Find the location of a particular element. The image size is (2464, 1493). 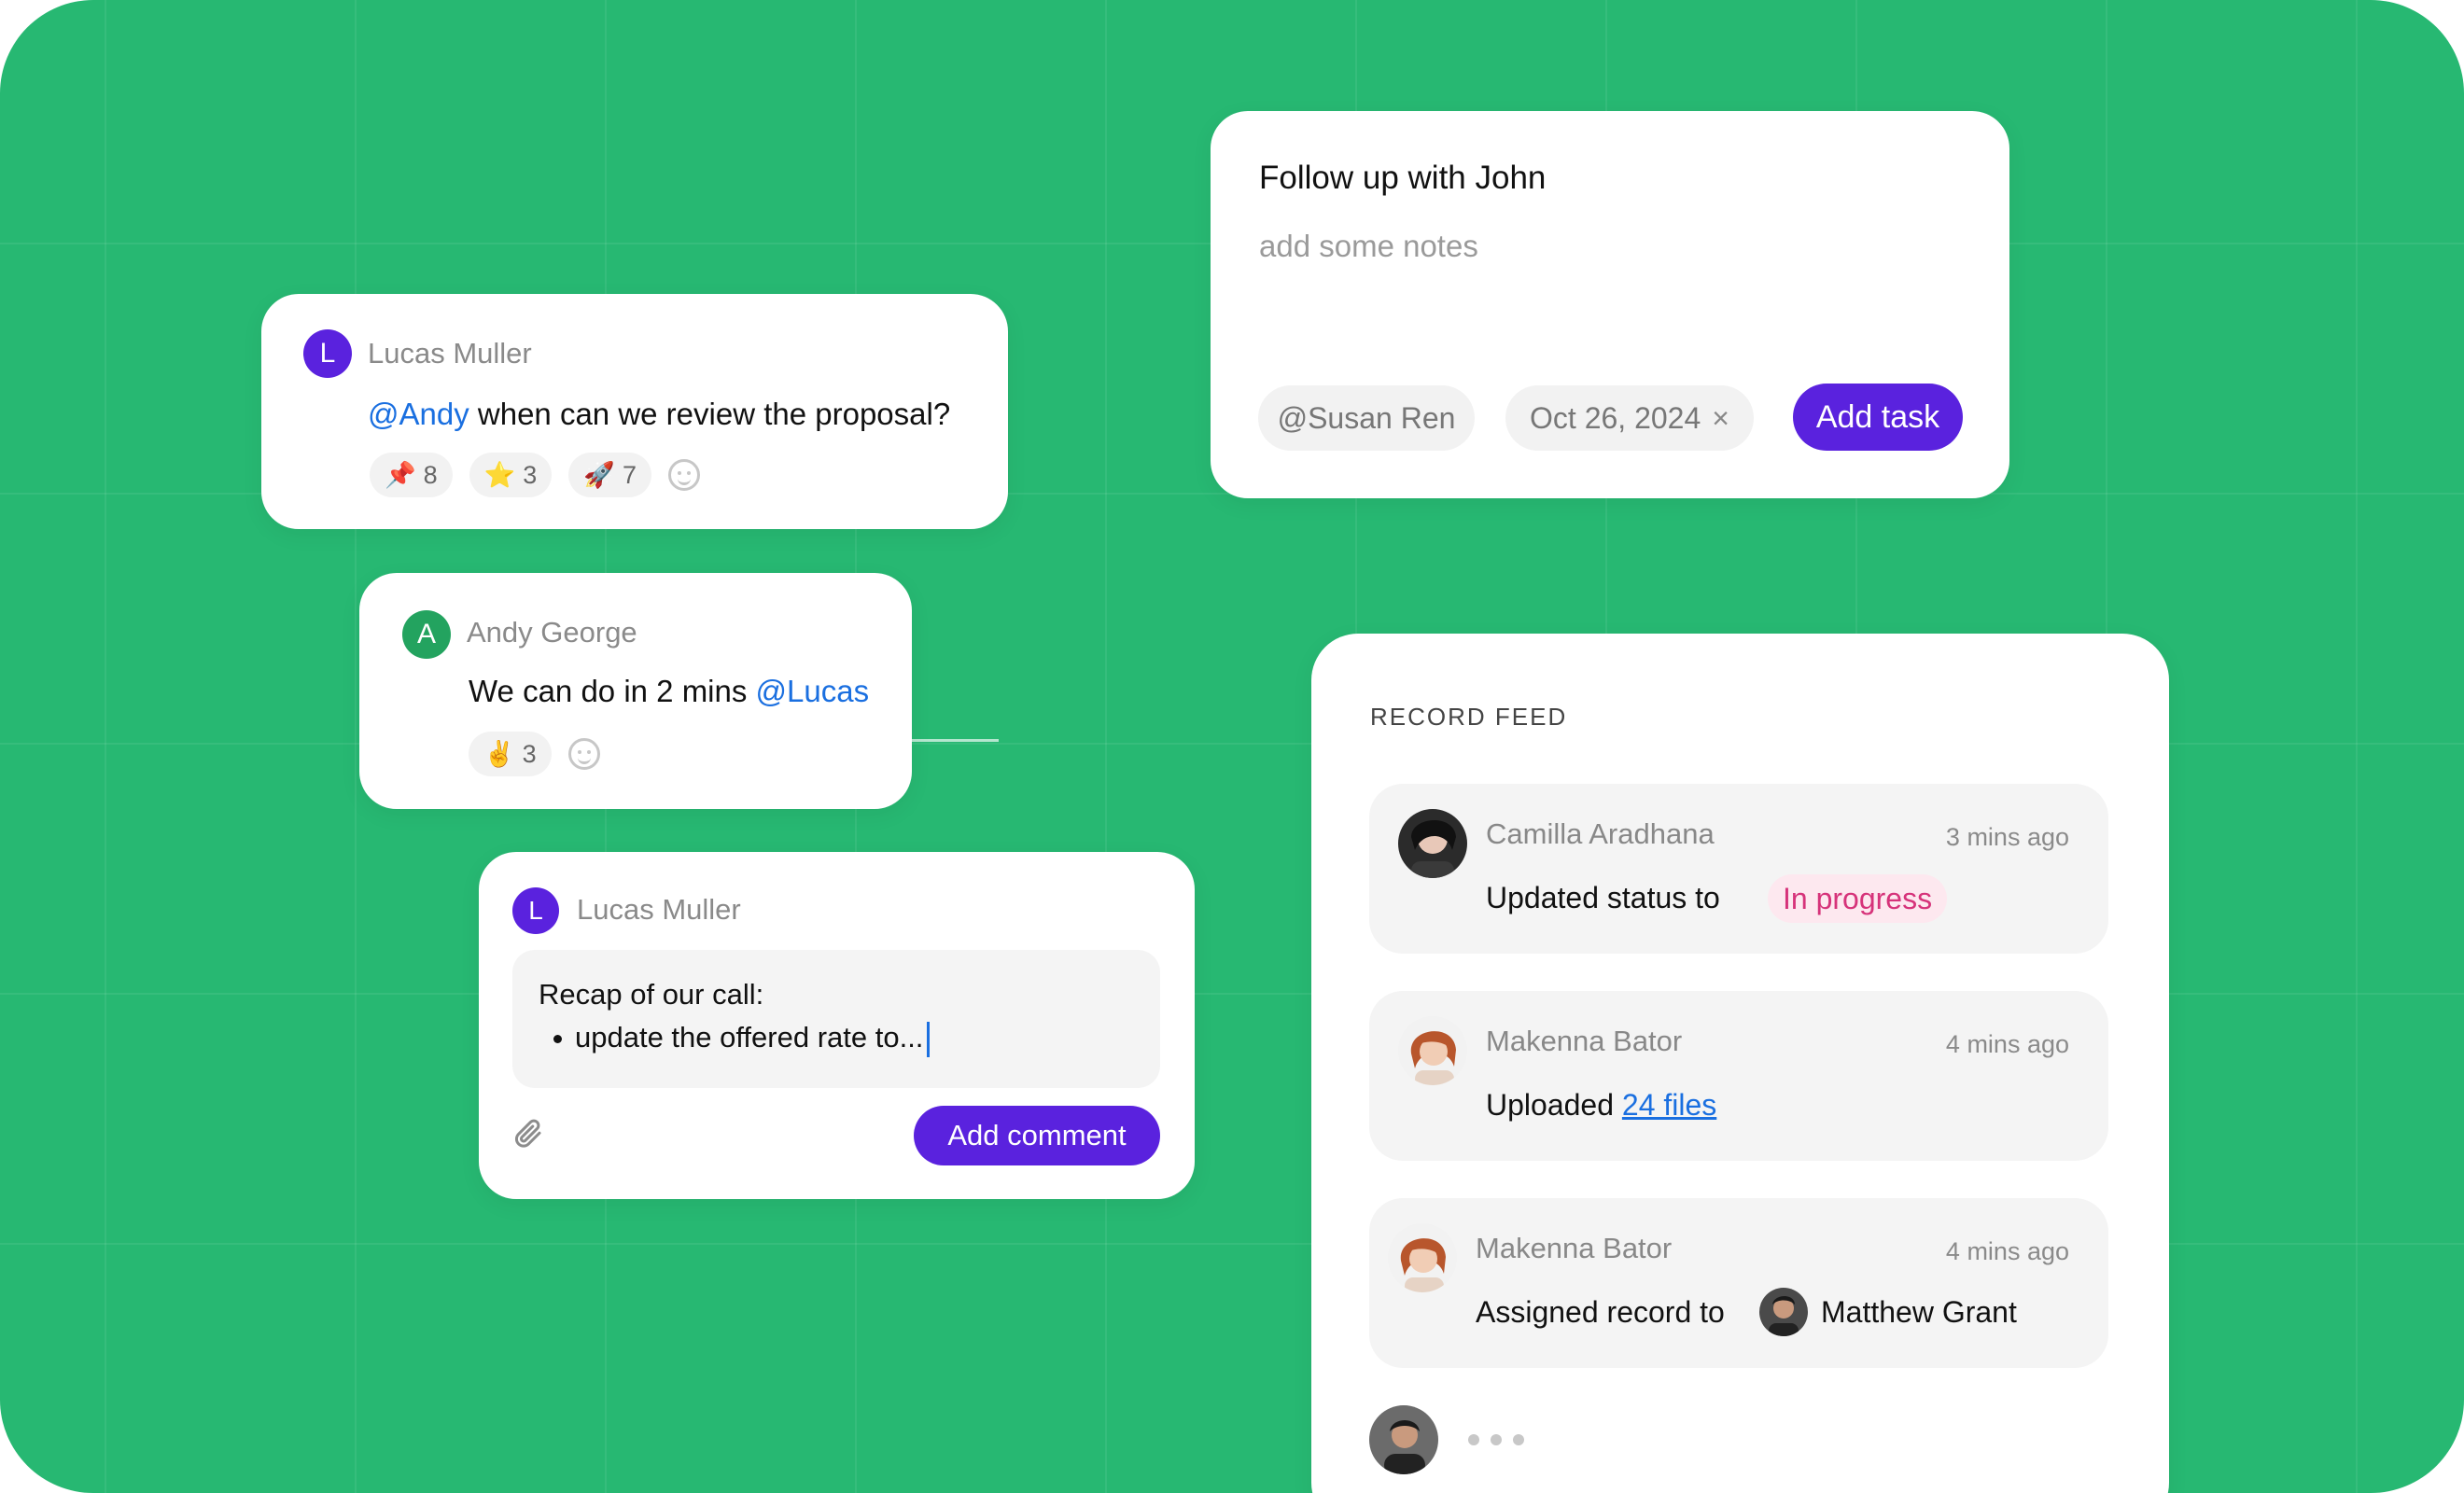

reaction-list: 📌 8 ⭐ 3 🚀 7 is located at coordinates (535, 475).